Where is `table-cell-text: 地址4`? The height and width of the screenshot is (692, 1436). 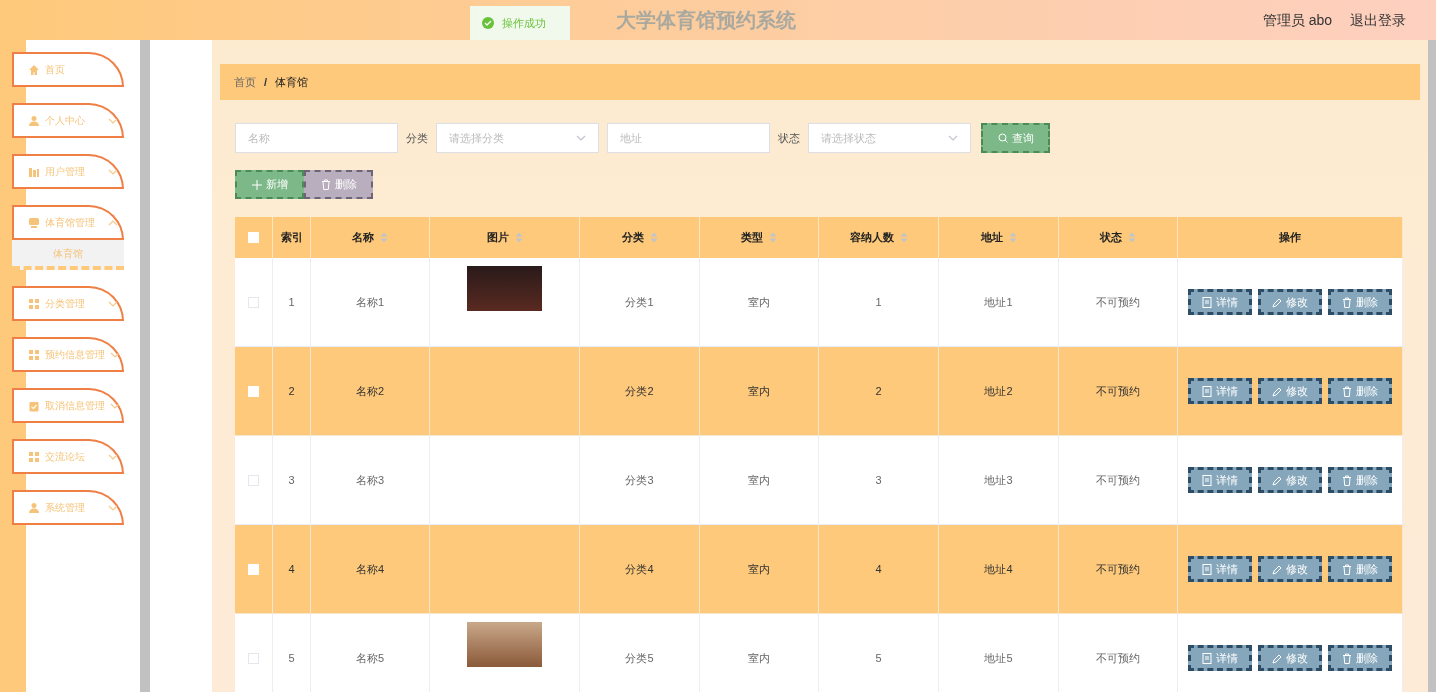 table-cell-text: 地址4 is located at coordinates (998, 569).